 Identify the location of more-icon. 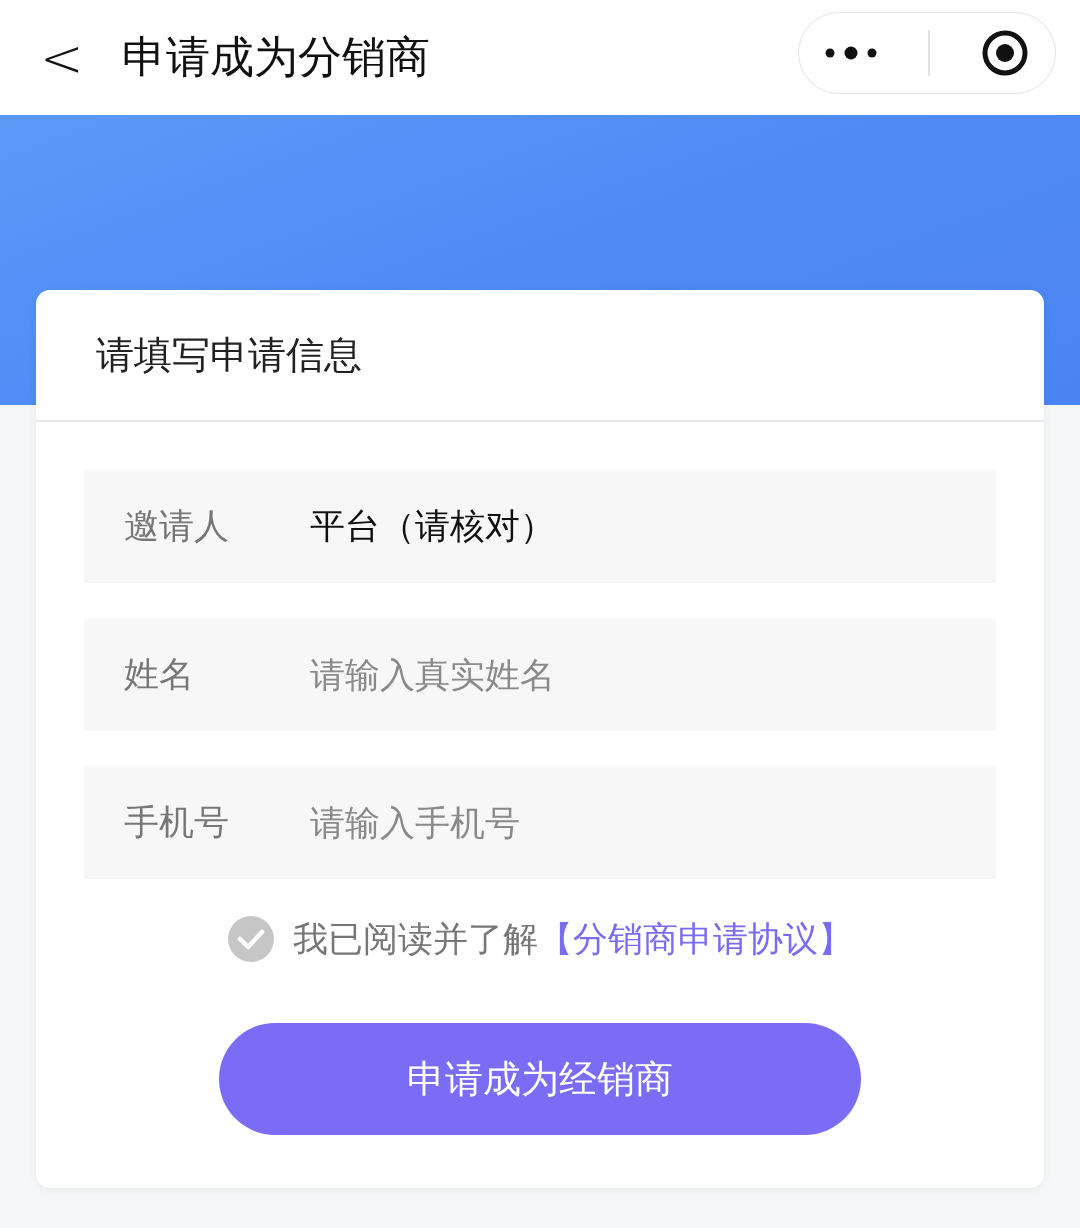
(851, 52).